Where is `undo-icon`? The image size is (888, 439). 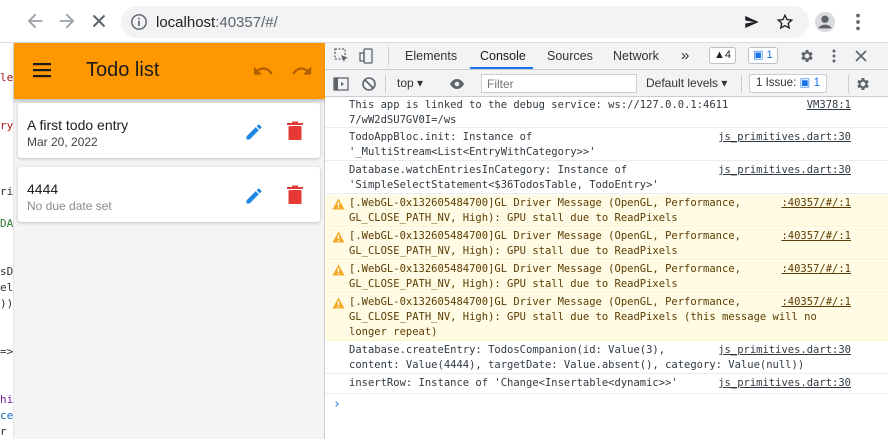
undo-icon is located at coordinates (263, 71).